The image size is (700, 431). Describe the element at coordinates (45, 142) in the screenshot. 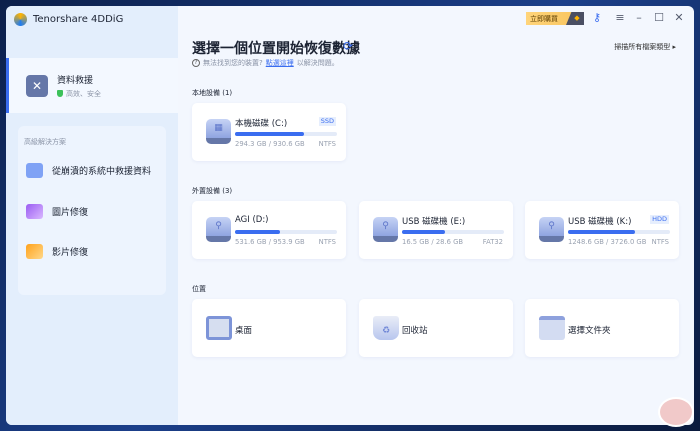

I see `advanced-title: 高級解決方案` at that location.